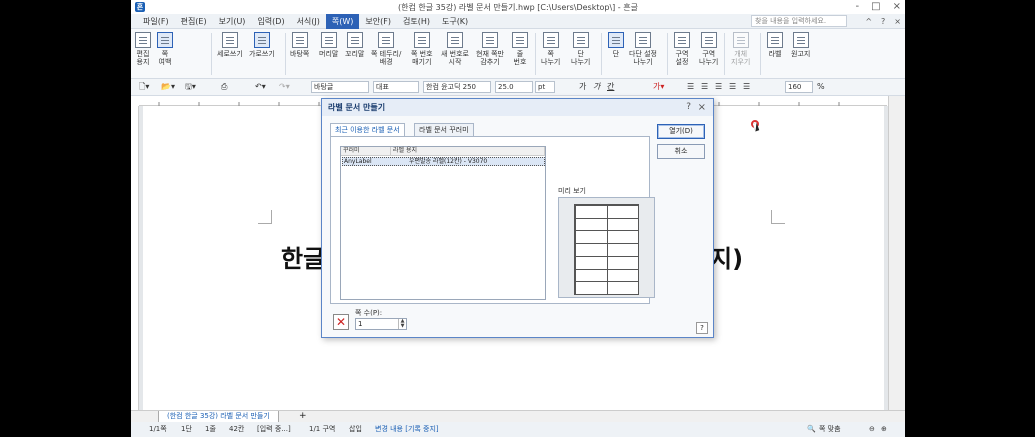 This screenshot has height=437, width=1035. Describe the element at coordinates (341, 322) in the screenshot. I see `clear-count-icon: ✕` at that location.